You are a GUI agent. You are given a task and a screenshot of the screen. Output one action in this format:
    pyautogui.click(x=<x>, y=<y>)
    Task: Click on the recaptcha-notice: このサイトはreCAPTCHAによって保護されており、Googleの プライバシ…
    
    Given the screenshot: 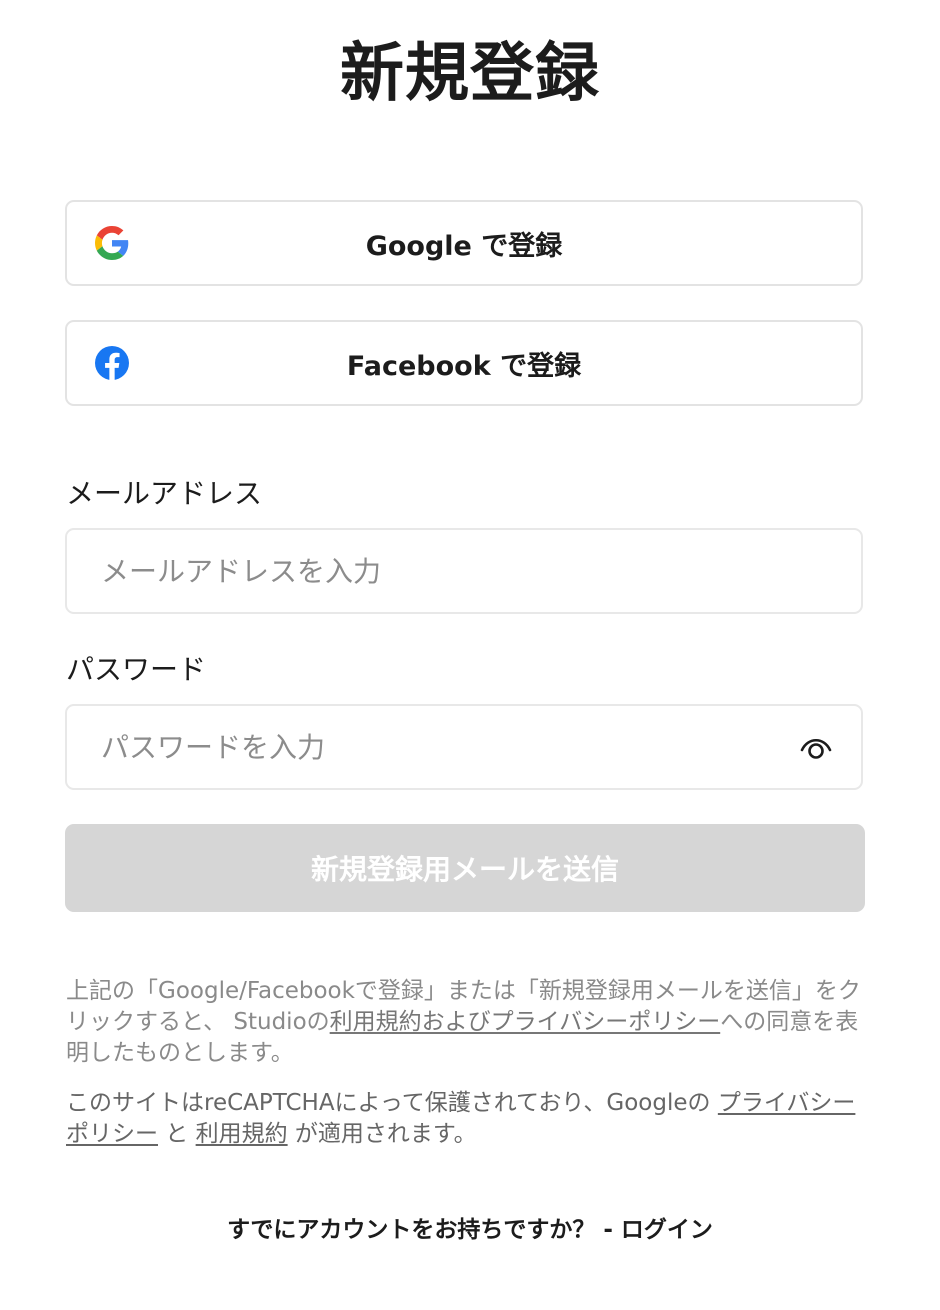 What is the action you would take?
    pyautogui.click(x=466, y=1119)
    